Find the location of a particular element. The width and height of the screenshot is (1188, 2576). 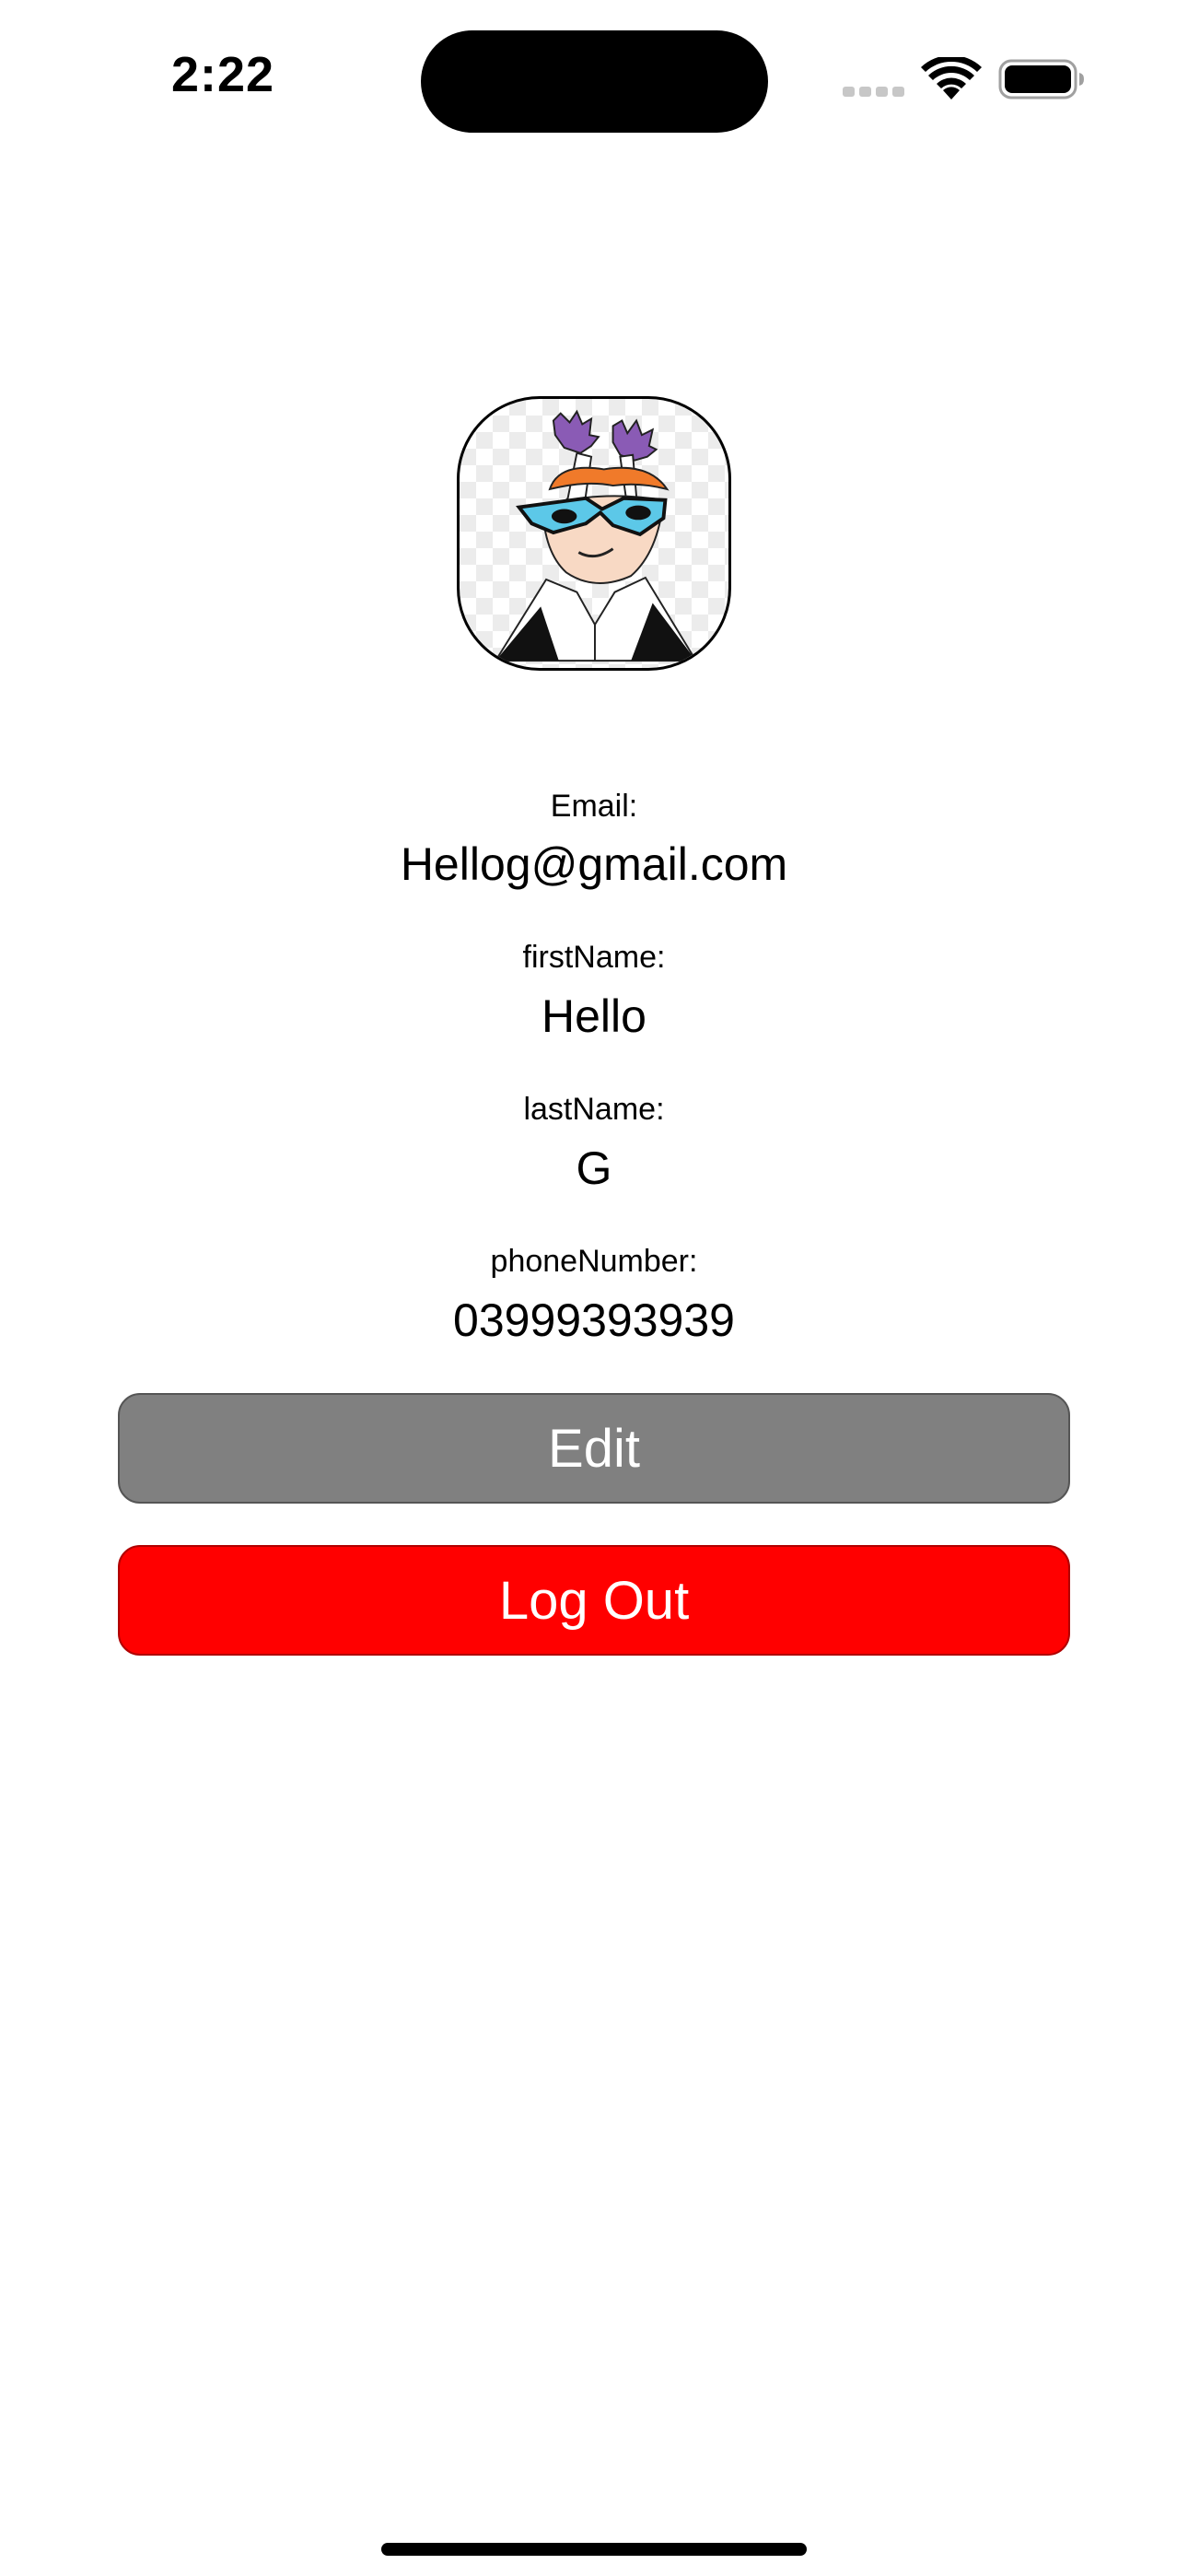

wifi-icon is located at coordinates (951, 77).